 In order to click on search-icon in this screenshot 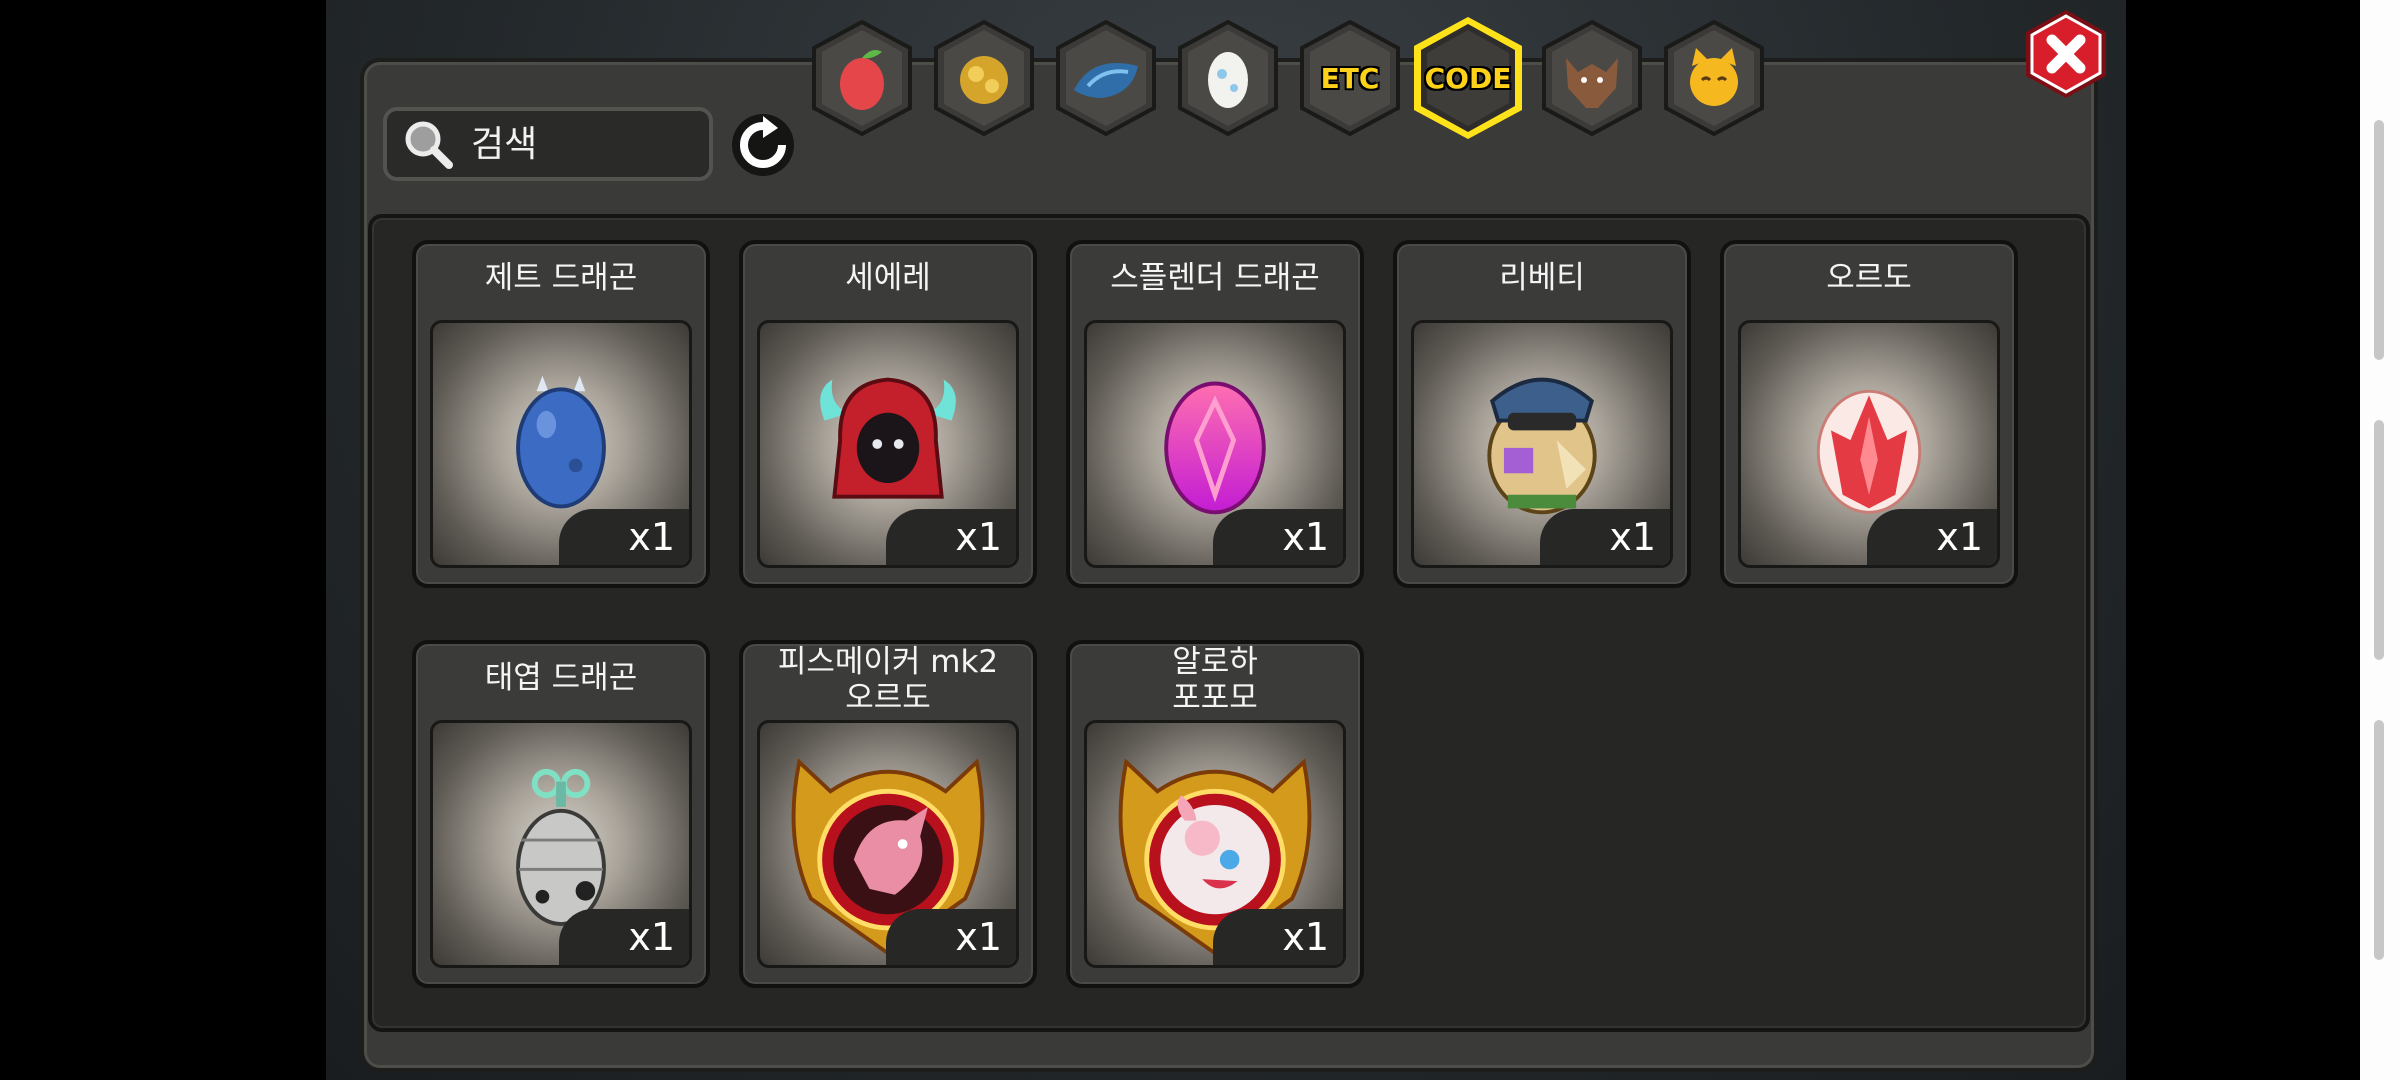, I will do `click(429, 145)`.